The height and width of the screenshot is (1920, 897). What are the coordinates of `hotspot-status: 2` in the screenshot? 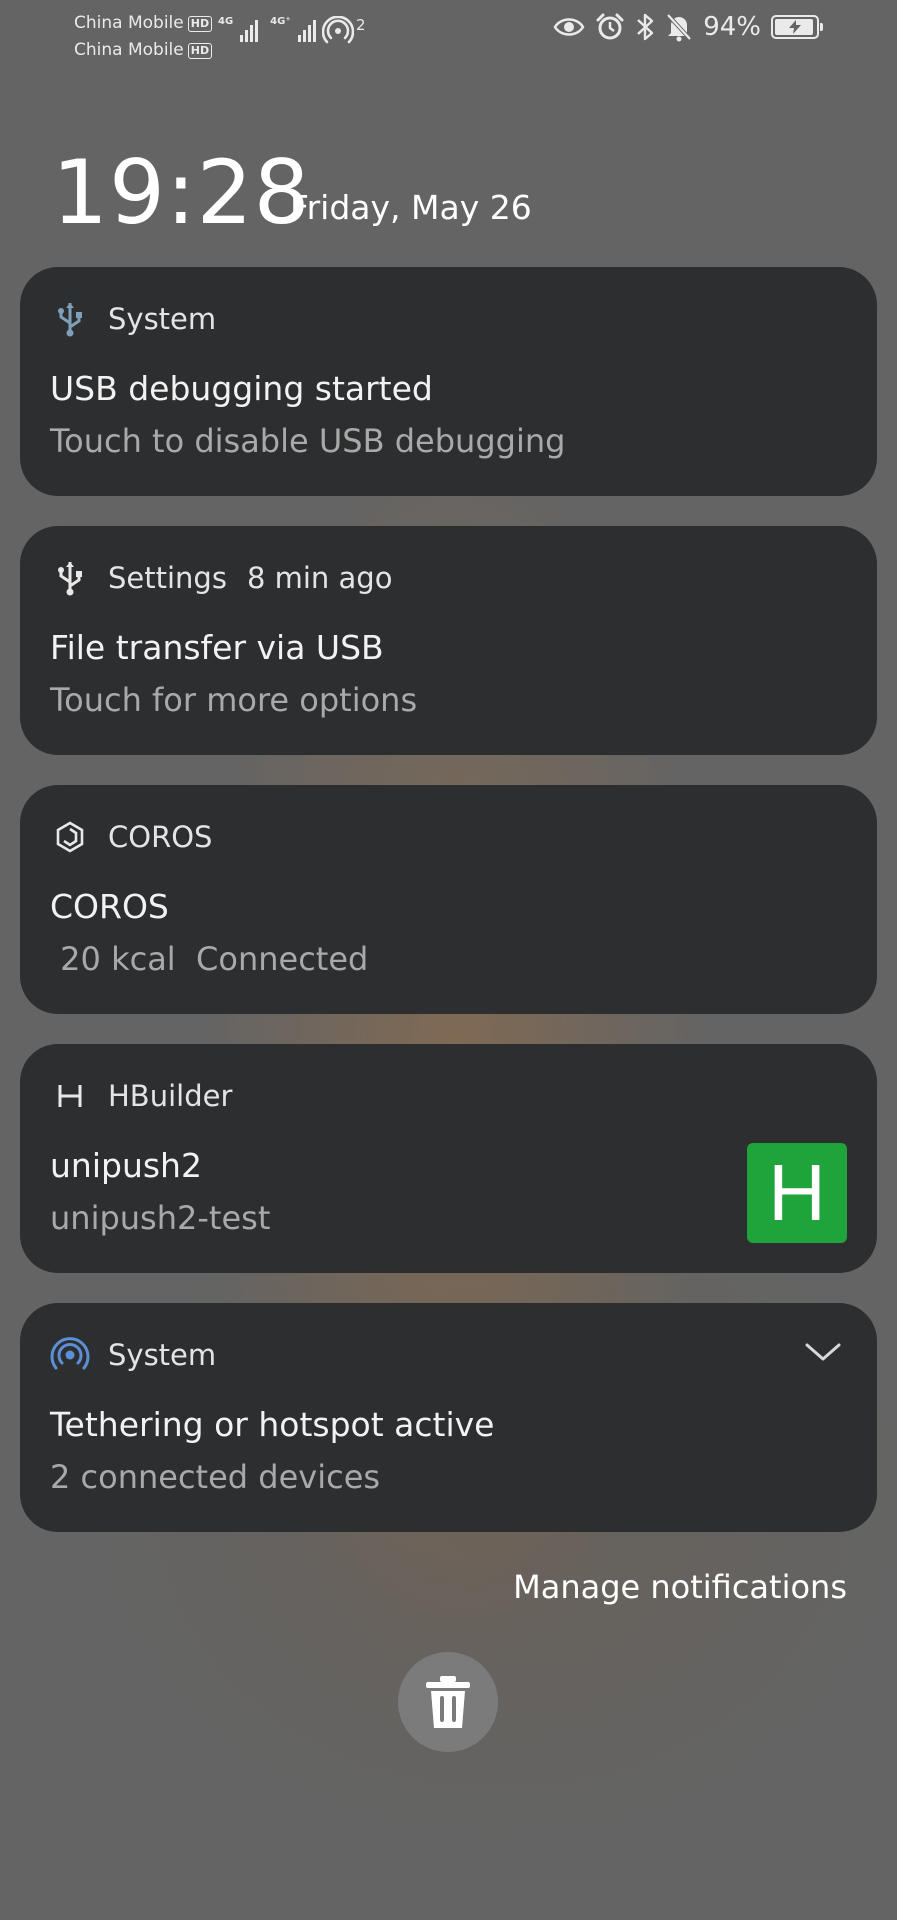 It's located at (344, 31).